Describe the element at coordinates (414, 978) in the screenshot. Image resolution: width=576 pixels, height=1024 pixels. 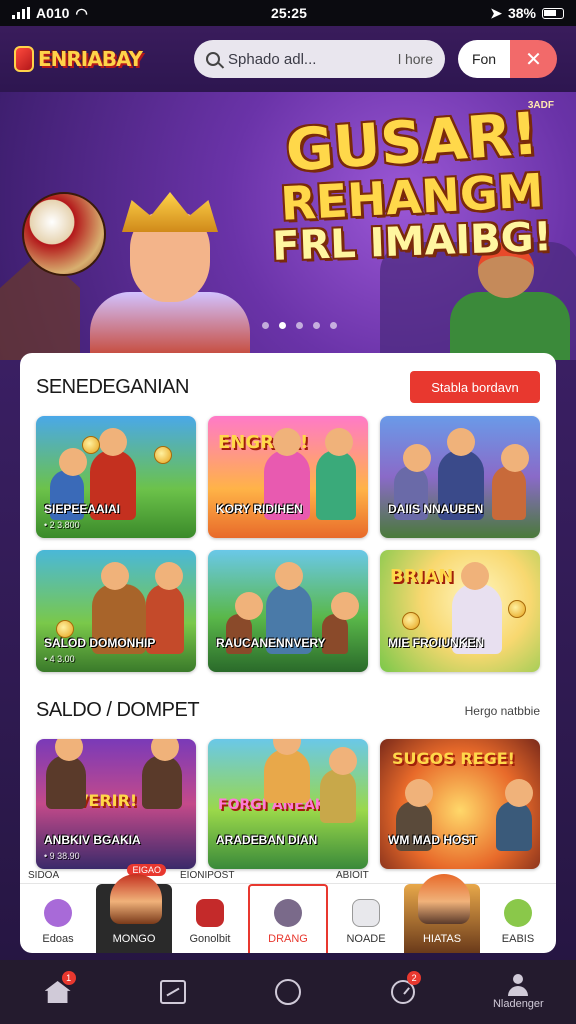
I see `notification-badge: 2` at that location.